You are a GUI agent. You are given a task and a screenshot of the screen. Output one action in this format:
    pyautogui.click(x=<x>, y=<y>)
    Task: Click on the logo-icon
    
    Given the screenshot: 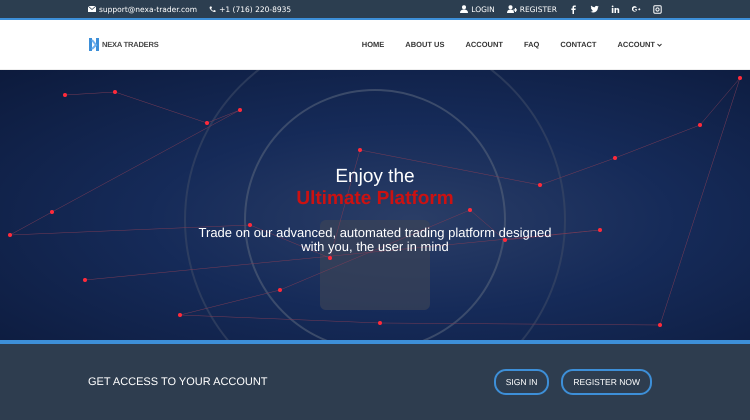 What is the action you would take?
    pyautogui.click(x=94, y=44)
    